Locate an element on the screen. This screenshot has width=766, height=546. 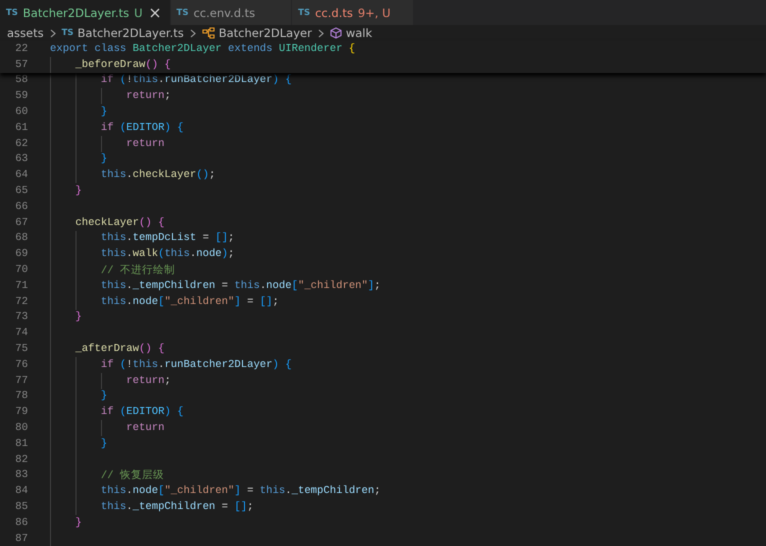
breadcrumb-item: Batcher2DLayer.ts is located at coordinates (131, 33).